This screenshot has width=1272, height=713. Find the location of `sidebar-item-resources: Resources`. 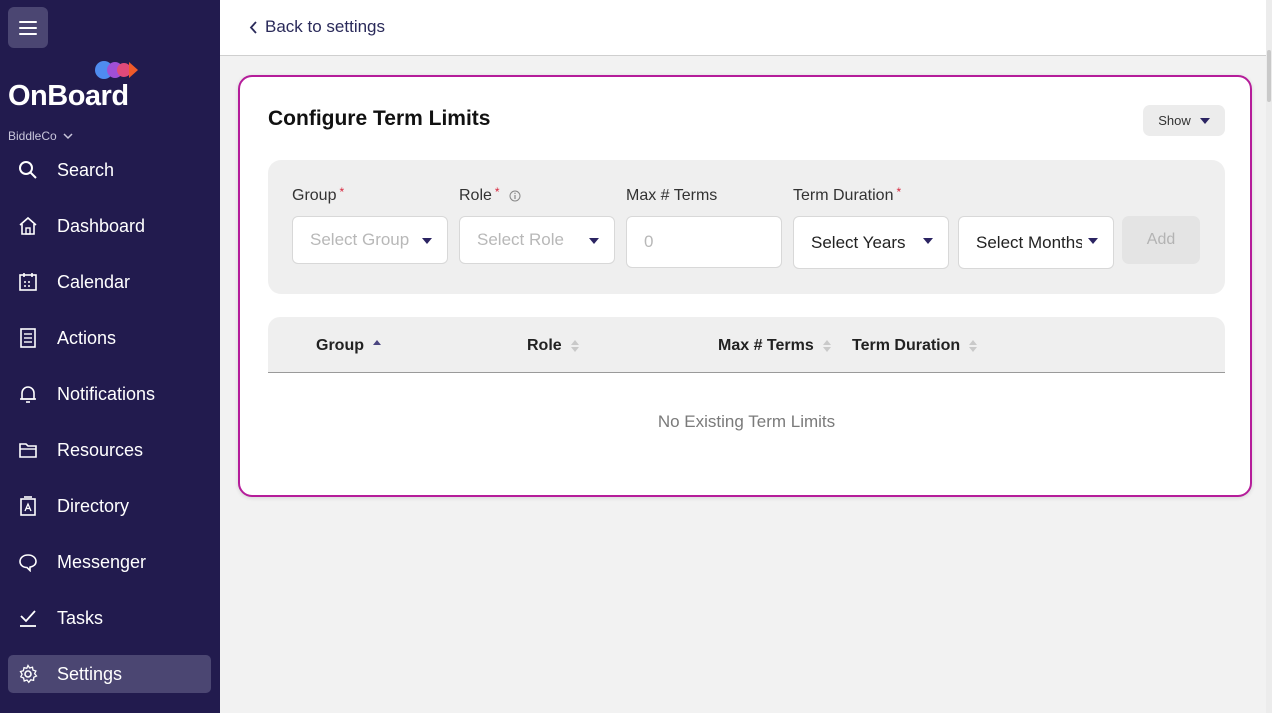

sidebar-item-resources: Resources is located at coordinates (109, 450).